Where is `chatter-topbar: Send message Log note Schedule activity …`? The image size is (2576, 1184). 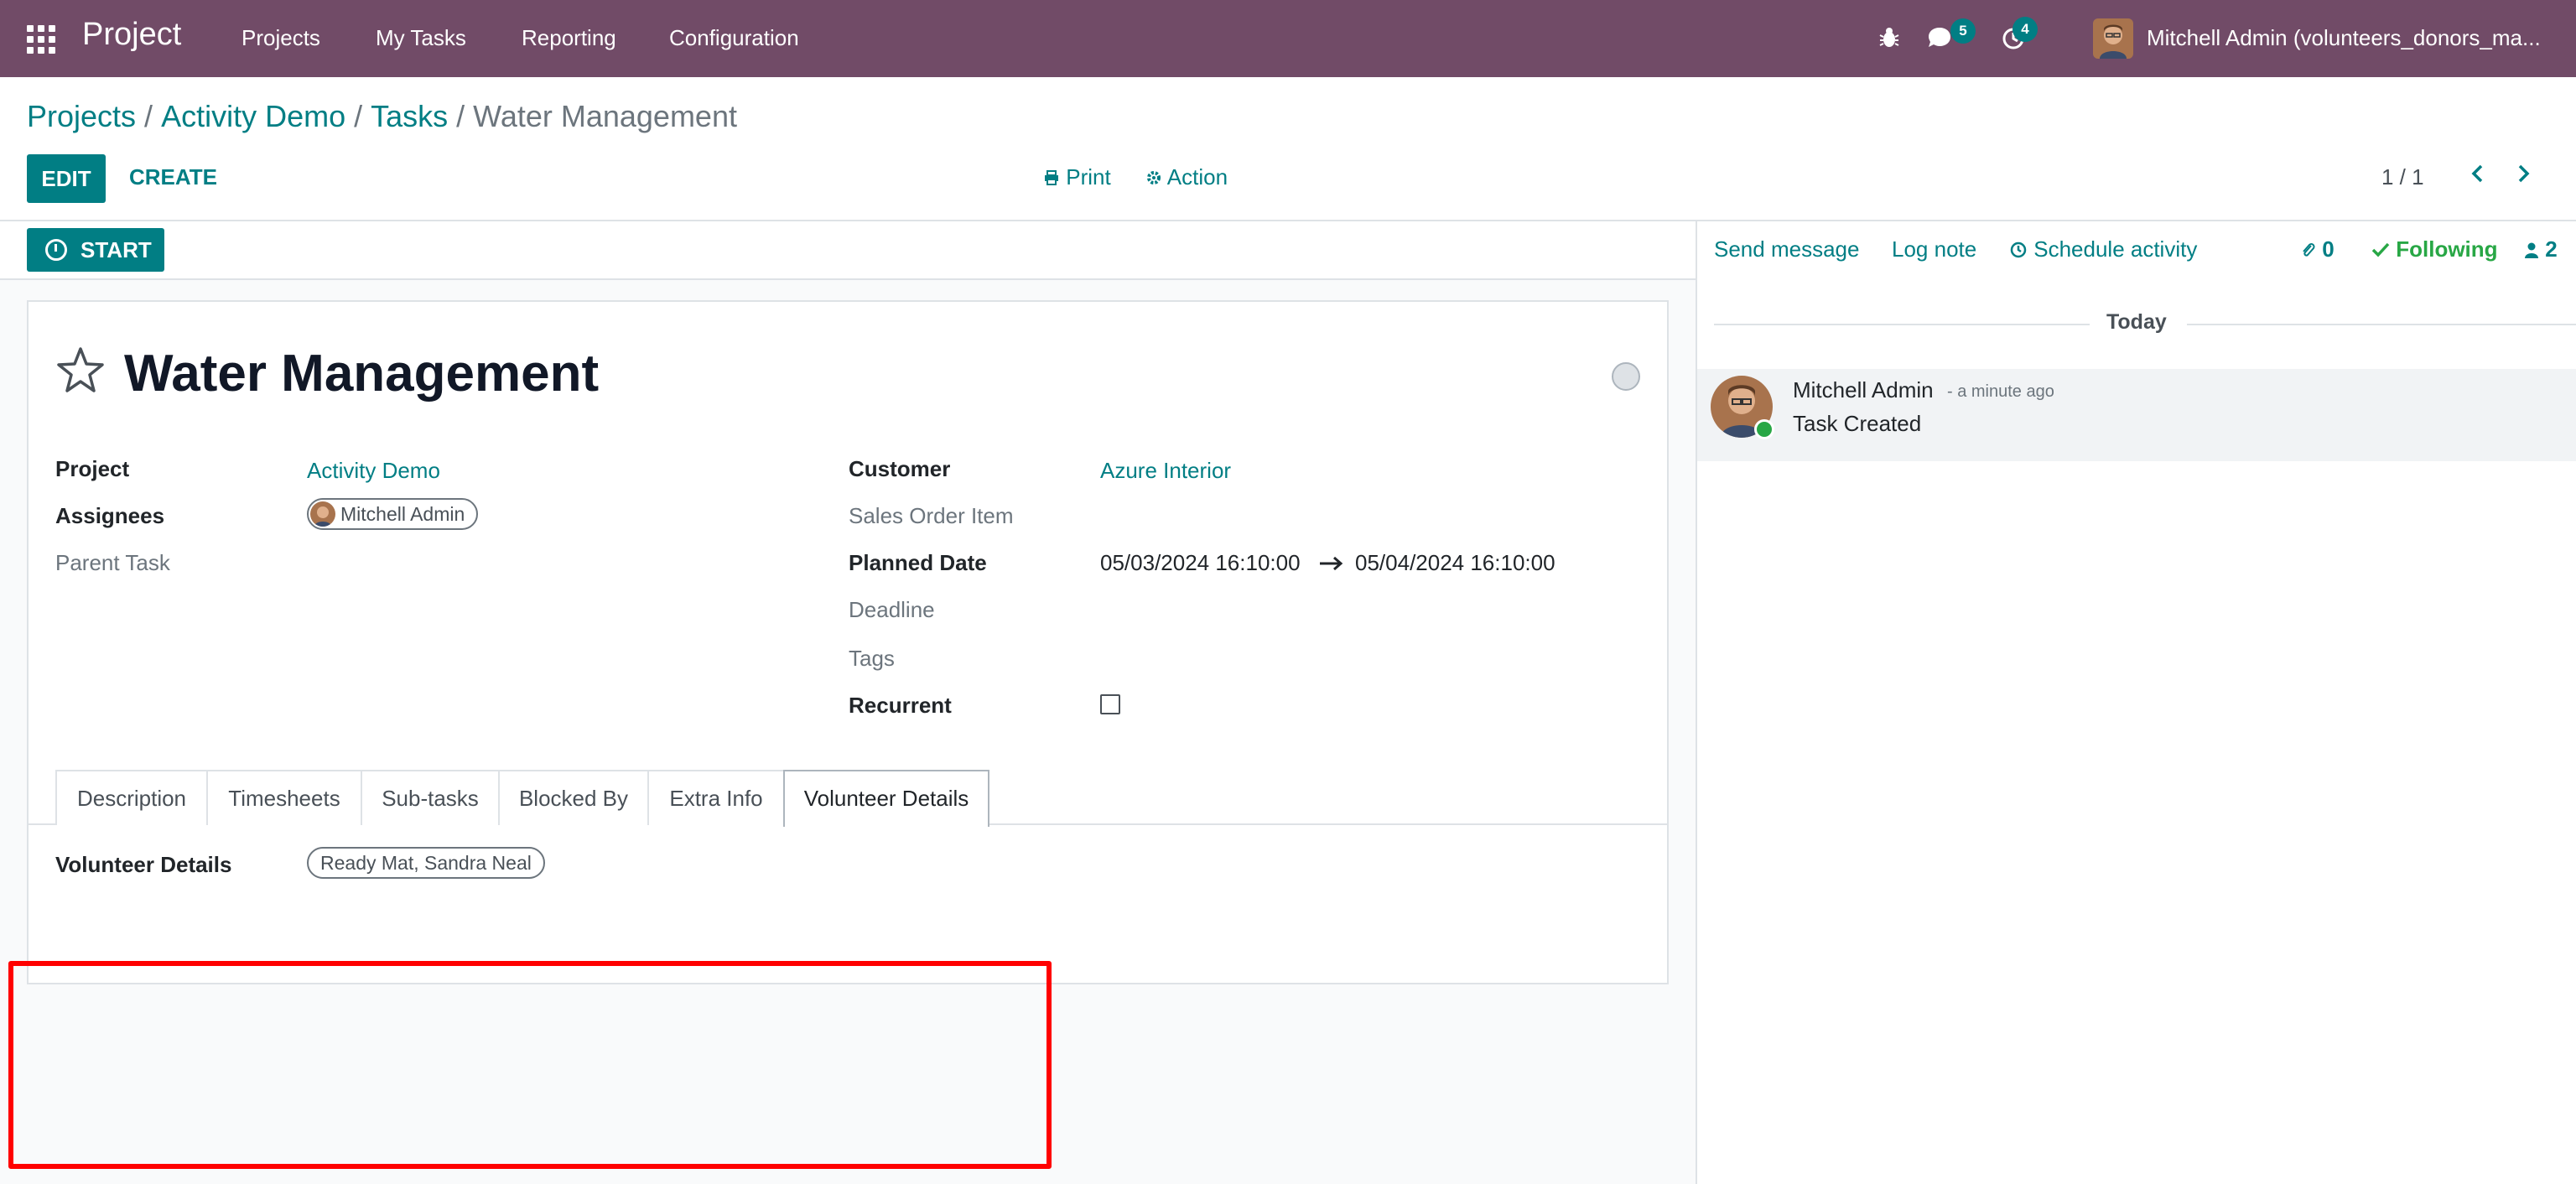
chatter-topbar: Send message Log note Schedule activity … is located at coordinates (2136, 251).